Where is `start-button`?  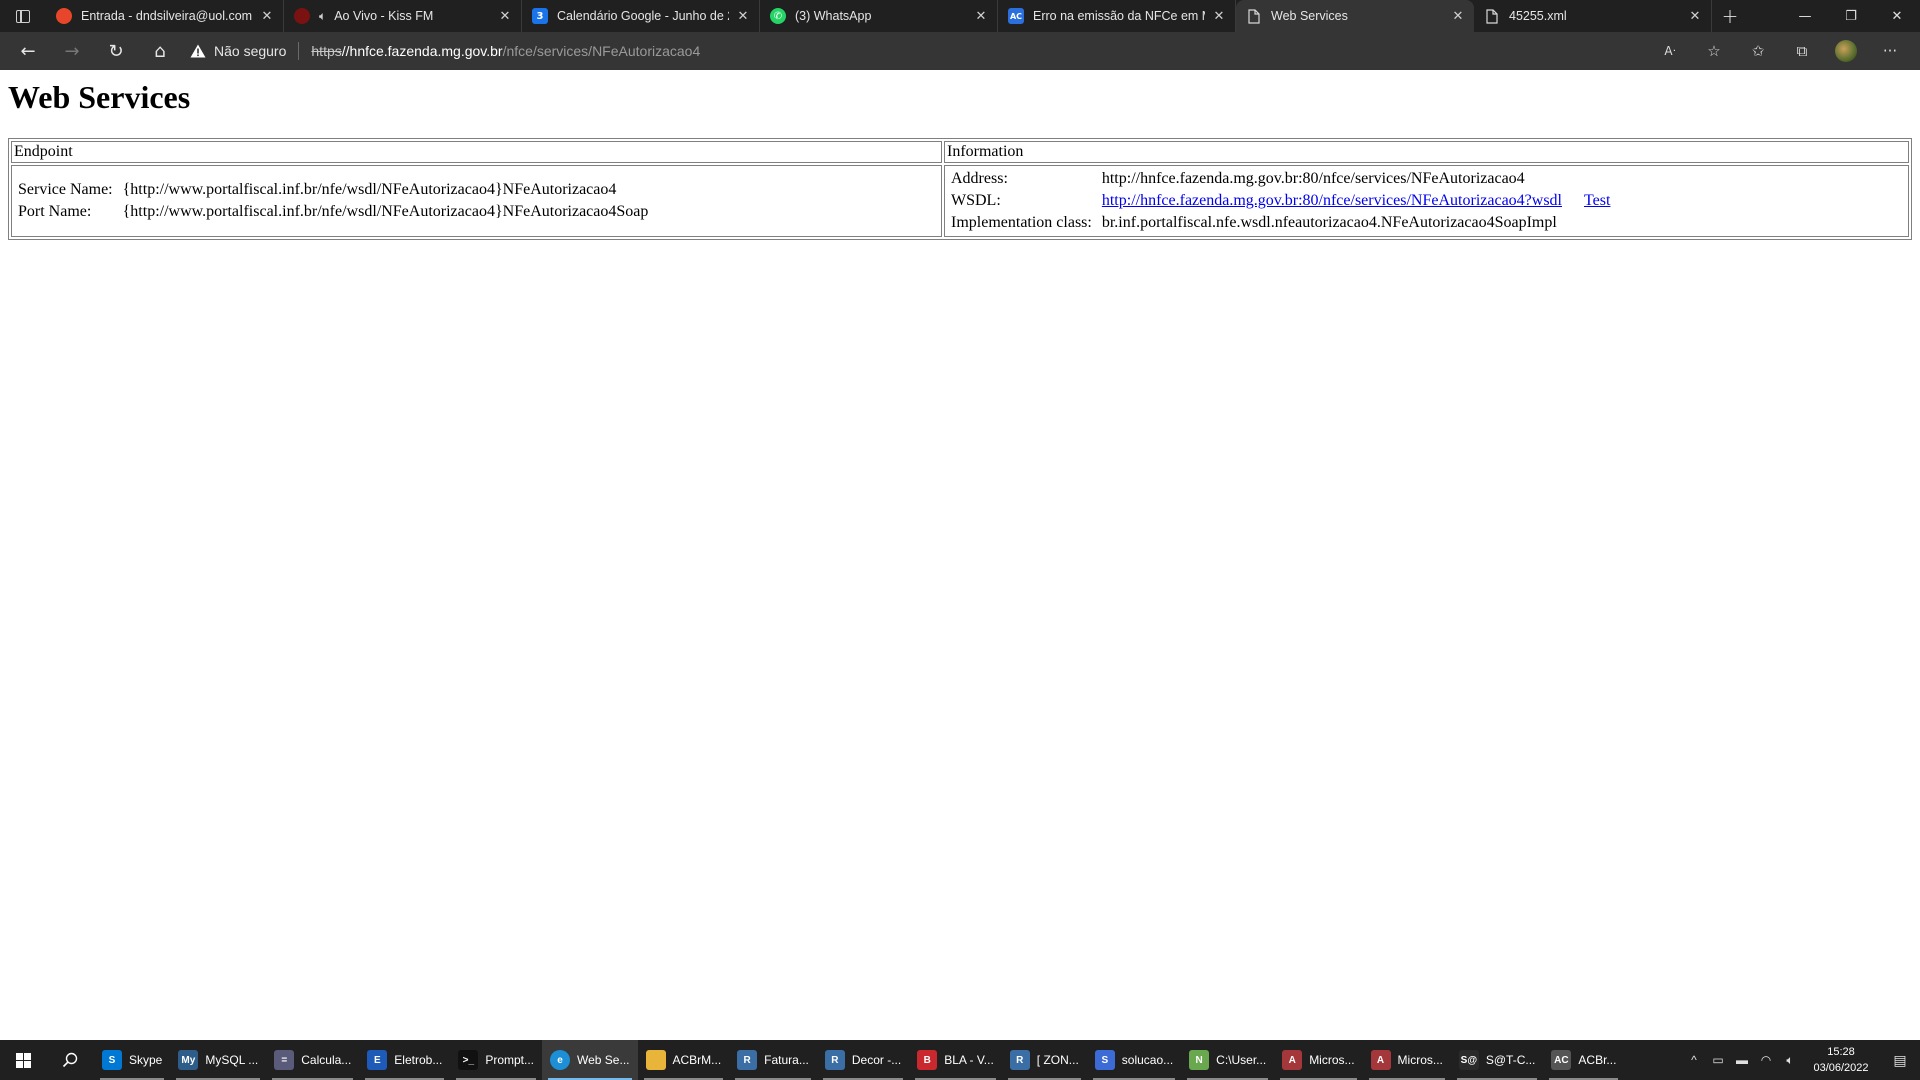
start-button is located at coordinates (23, 1060).